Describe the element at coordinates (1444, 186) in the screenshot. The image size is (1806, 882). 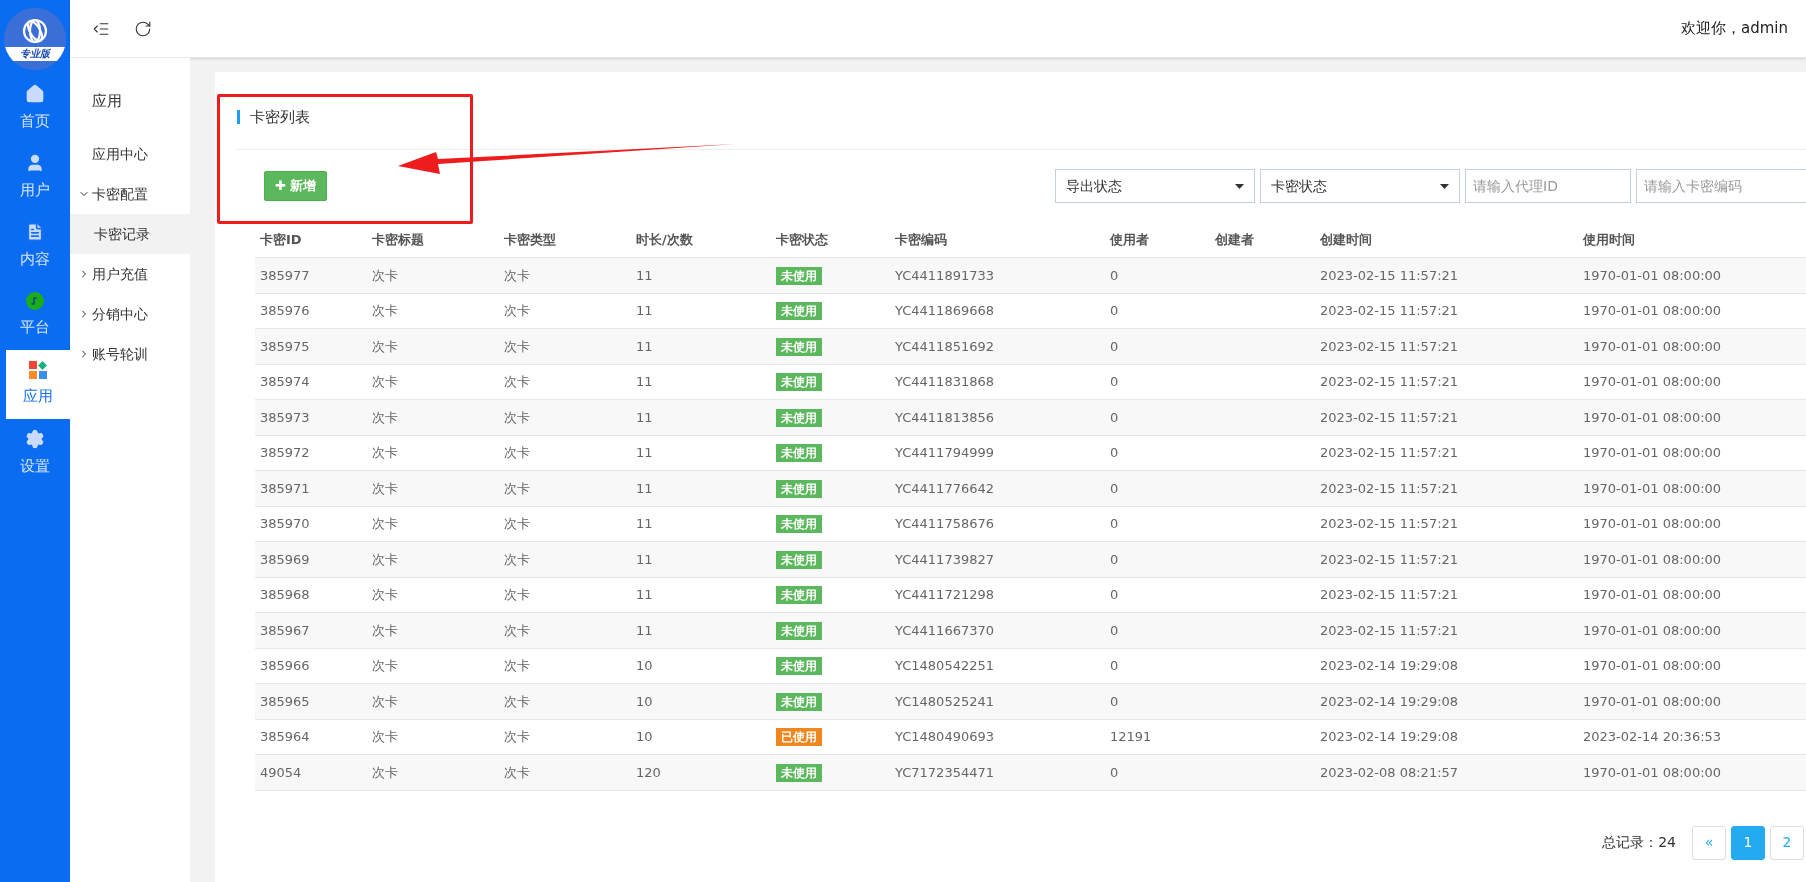
I see `caret-icon` at that location.